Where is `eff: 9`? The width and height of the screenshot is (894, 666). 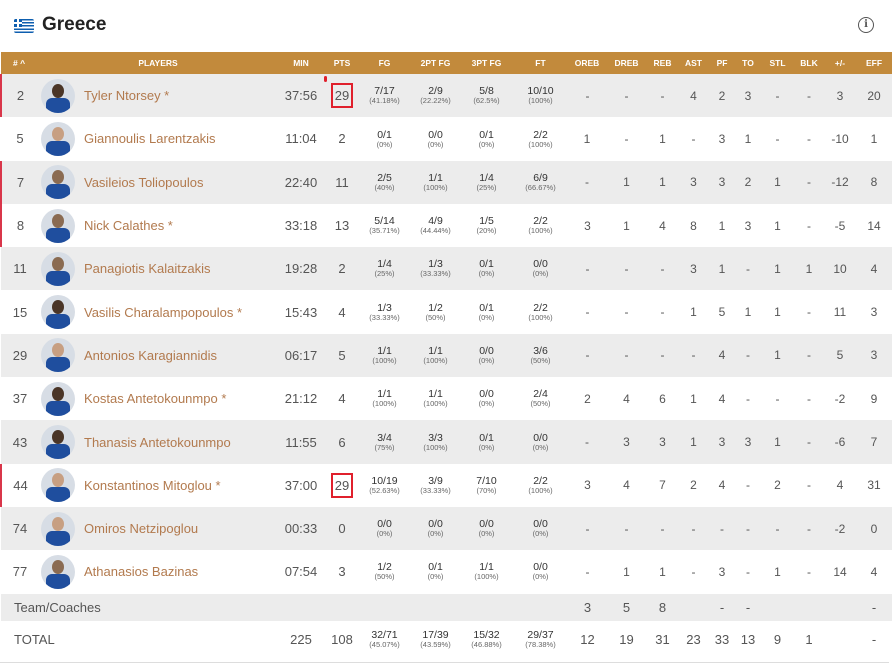
eff: 9 is located at coordinates (874, 398).